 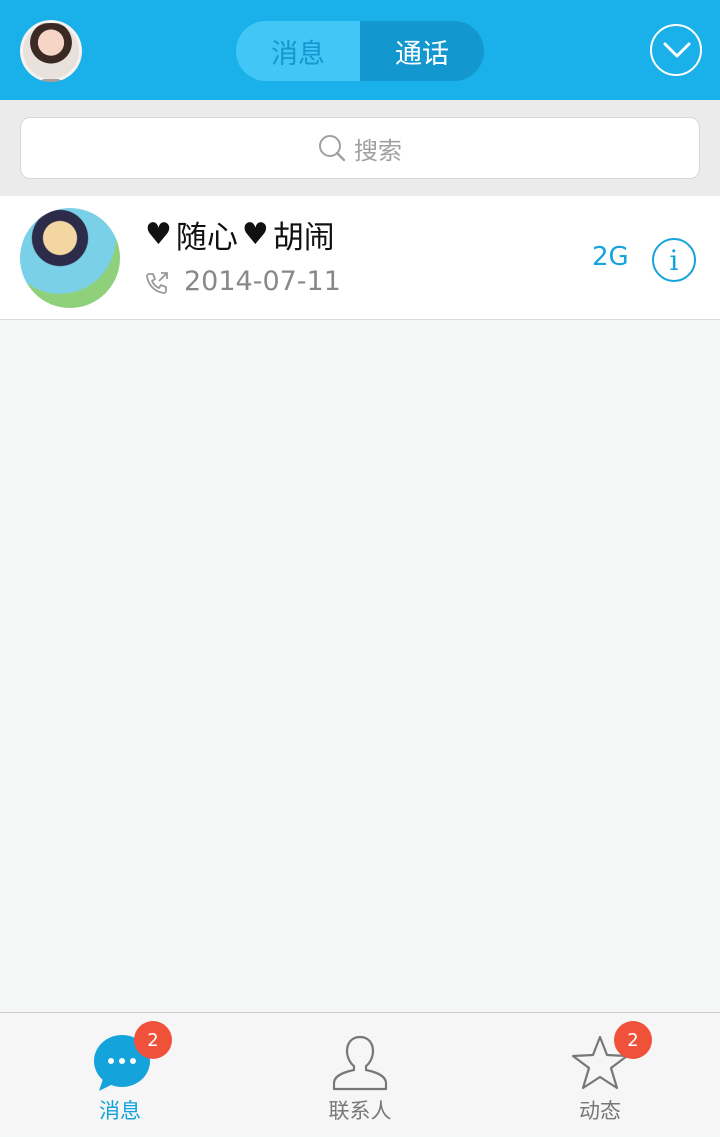 What do you see at coordinates (240, 234) in the screenshot?
I see `contact-name: ♥ 随心 ♥ 胡闹` at bounding box center [240, 234].